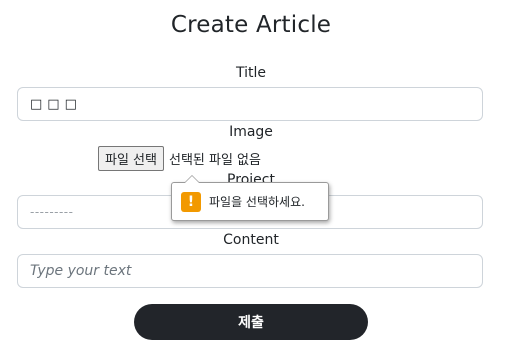 This screenshot has height=343, width=508. Describe the element at coordinates (251, 240) in the screenshot. I see `content-label: Content` at that location.